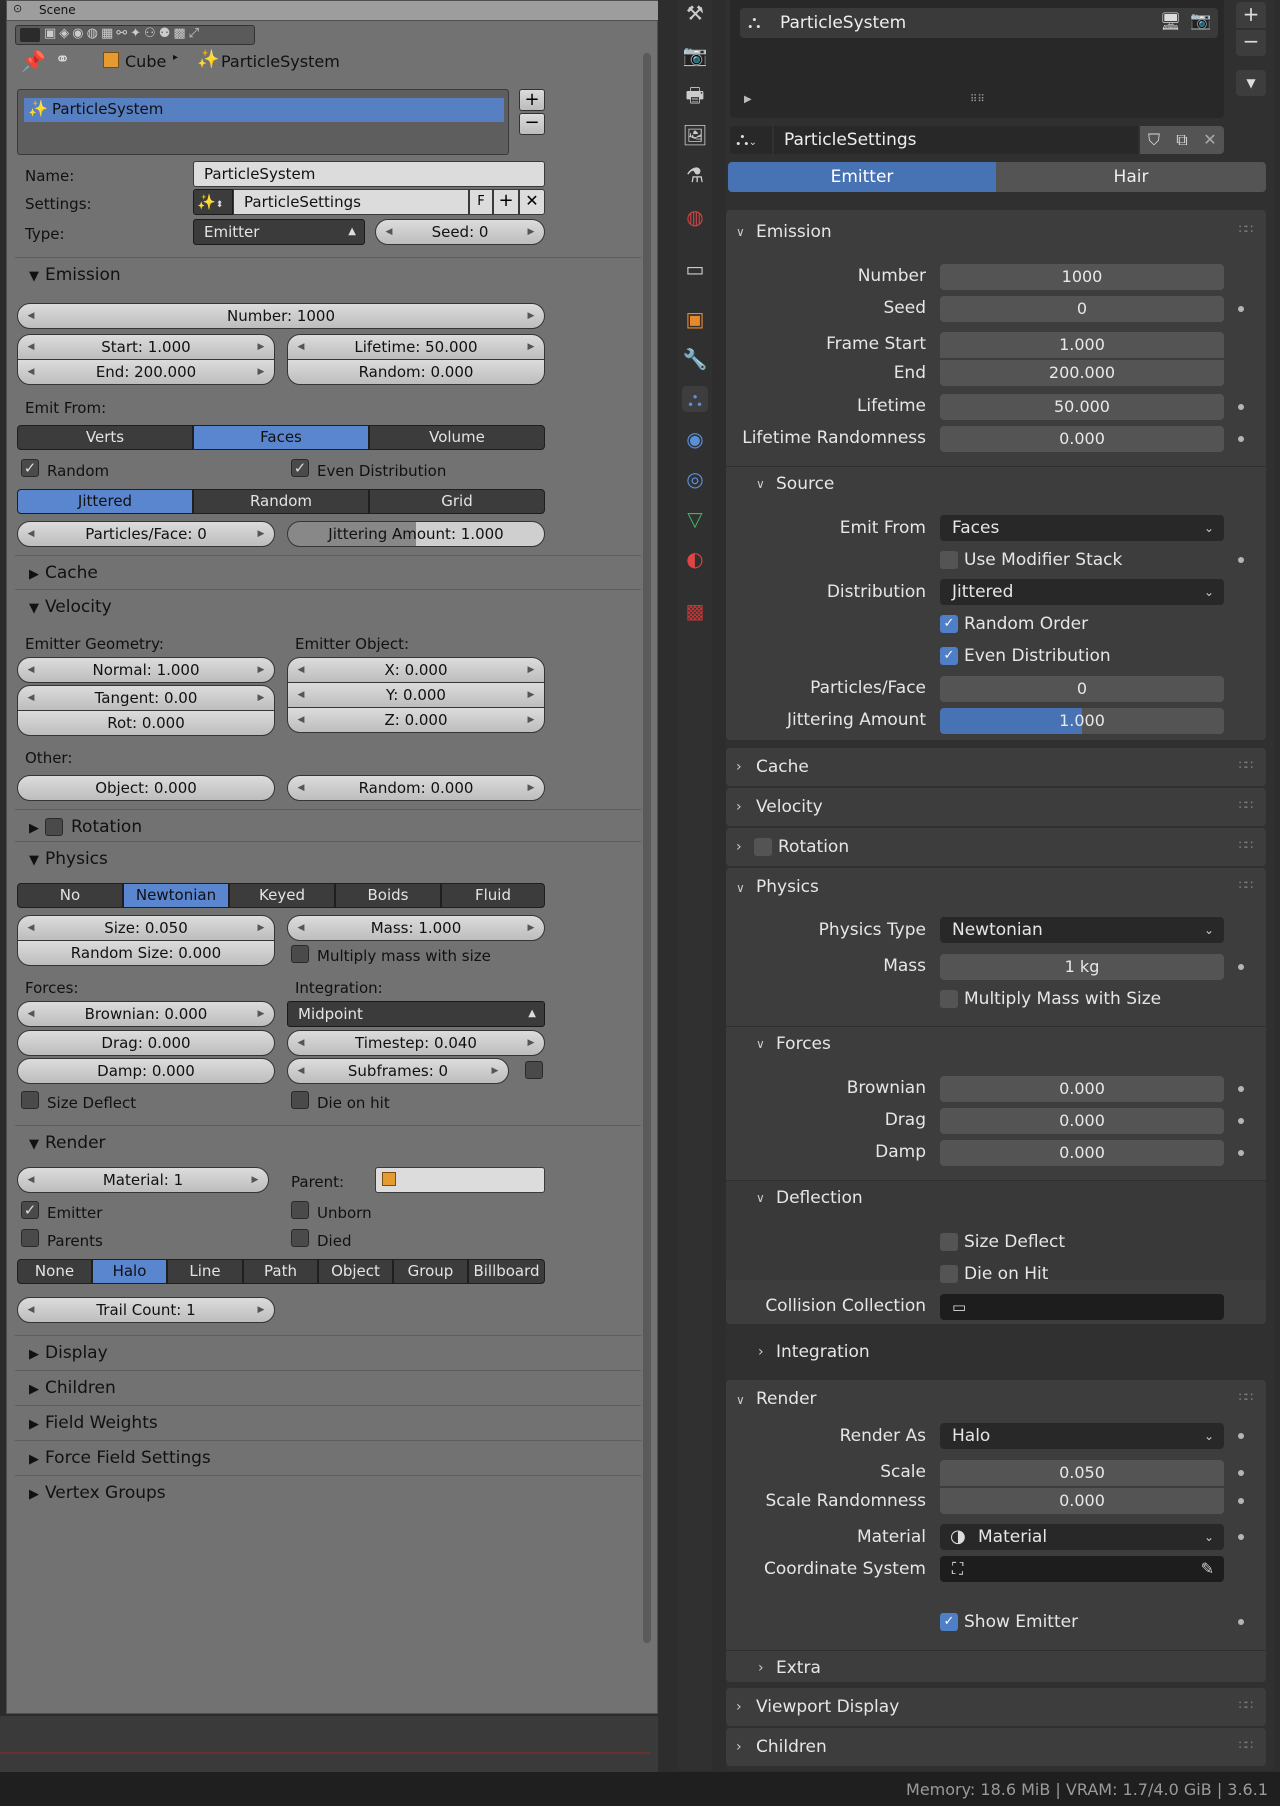 Image resolution: width=1280 pixels, height=1806 pixels. Describe the element at coordinates (328, 572) in the screenshot. I see `cache-panel-header: ▶ Cache` at that location.